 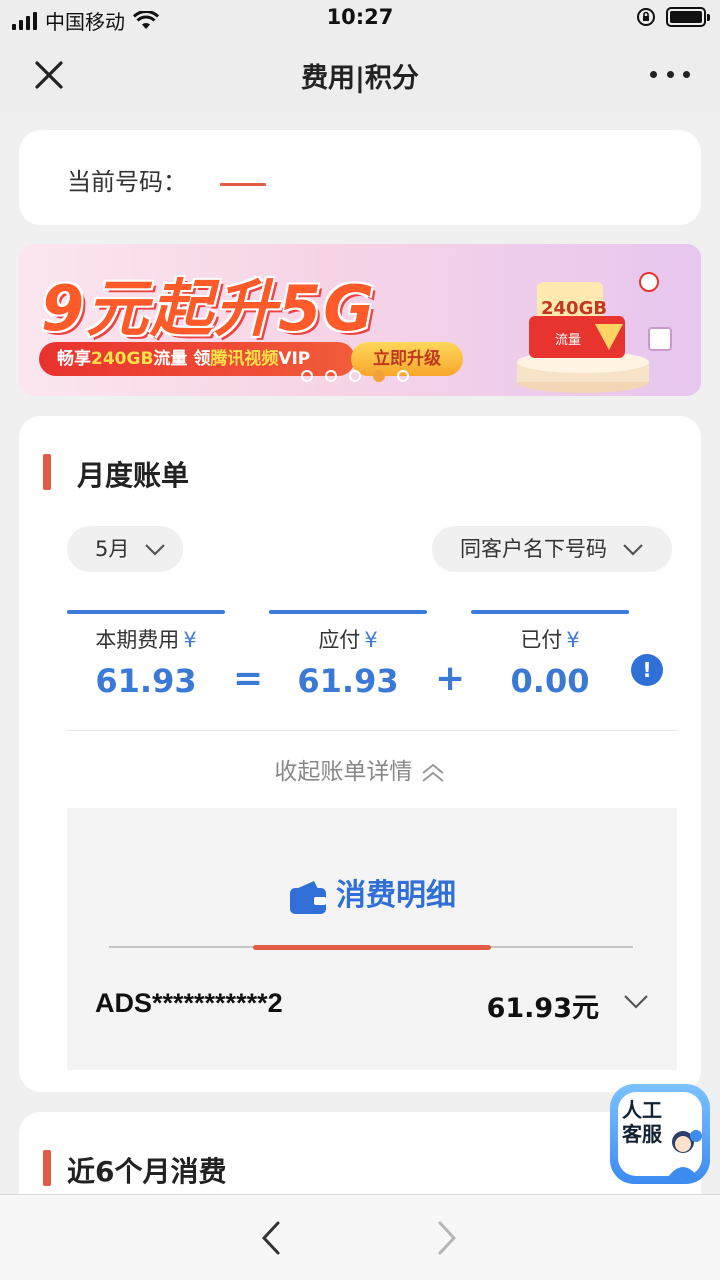 What do you see at coordinates (433, 772) in the screenshot?
I see `double-chevron-up-icon` at bounding box center [433, 772].